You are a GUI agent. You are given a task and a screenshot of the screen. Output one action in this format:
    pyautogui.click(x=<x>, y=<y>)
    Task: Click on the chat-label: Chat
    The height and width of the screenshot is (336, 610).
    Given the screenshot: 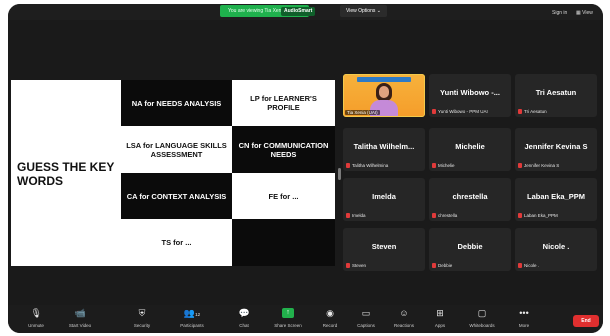 What is the action you would take?
    pyautogui.click(x=244, y=325)
    